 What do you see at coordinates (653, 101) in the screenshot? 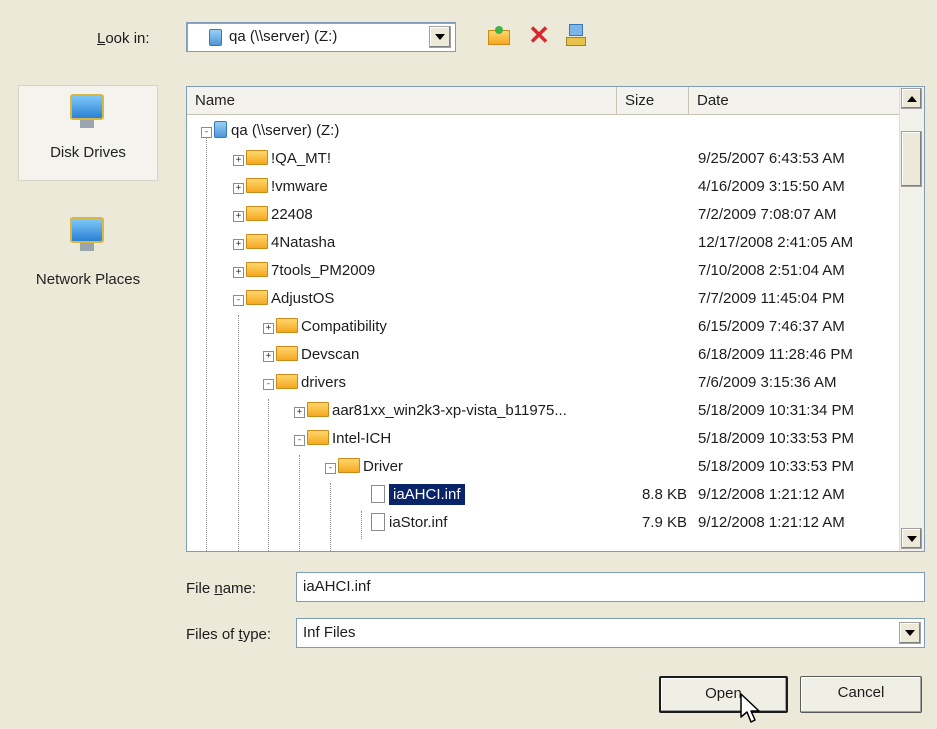
I see `column-header-size: Size` at bounding box center [653, 101].